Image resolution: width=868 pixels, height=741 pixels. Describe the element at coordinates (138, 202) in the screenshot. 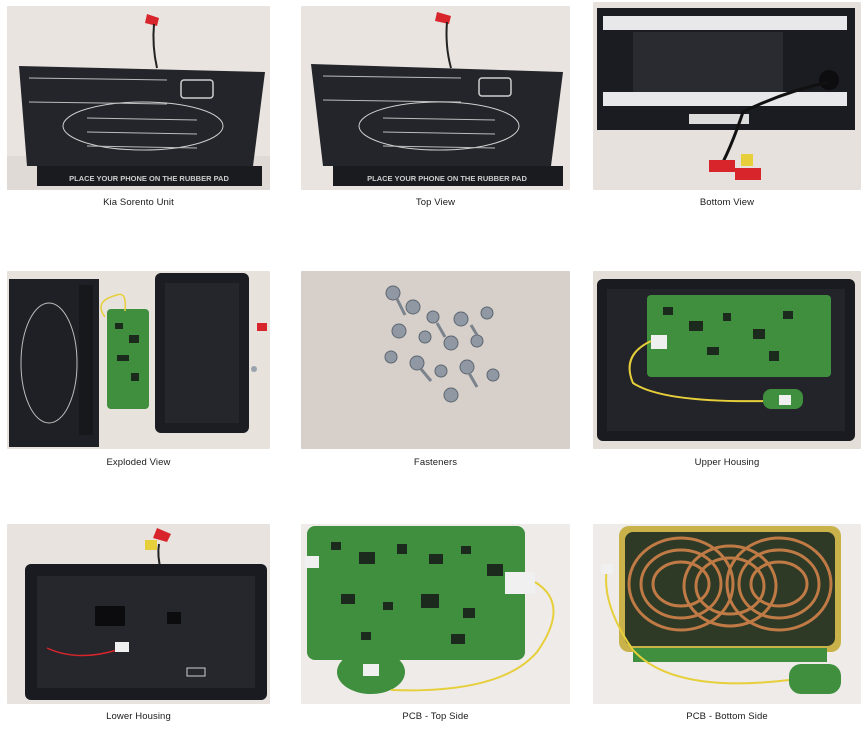

I see `caption-kia-sorento-unit: Kia Sorento Unit` at that location.